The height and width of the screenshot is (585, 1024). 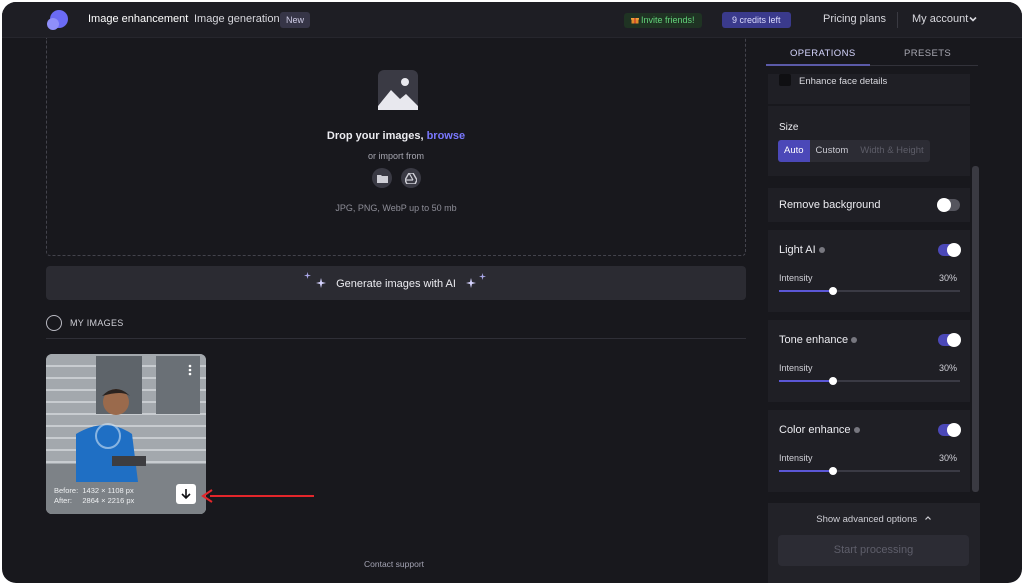 What do you see at coordinates (237, 19) in the screenshot?
I see `nav-image-generation: Image generation` at bounding box center [237, 19].